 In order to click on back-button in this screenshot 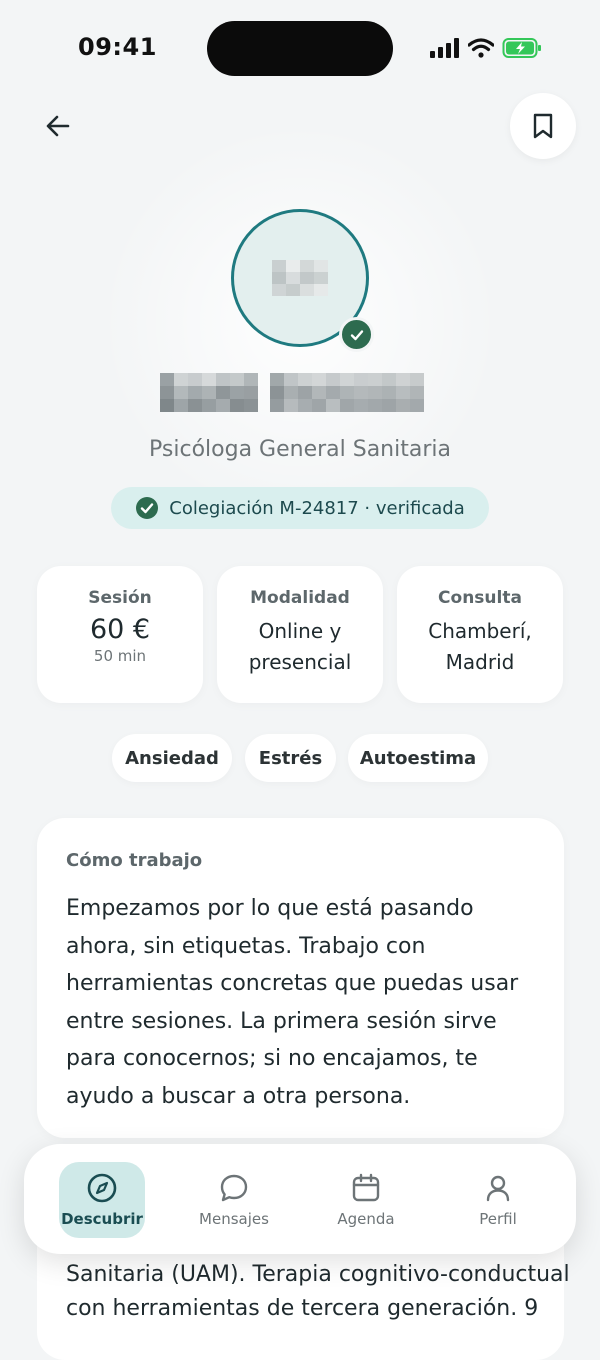, I will do `click(58, 126)`.